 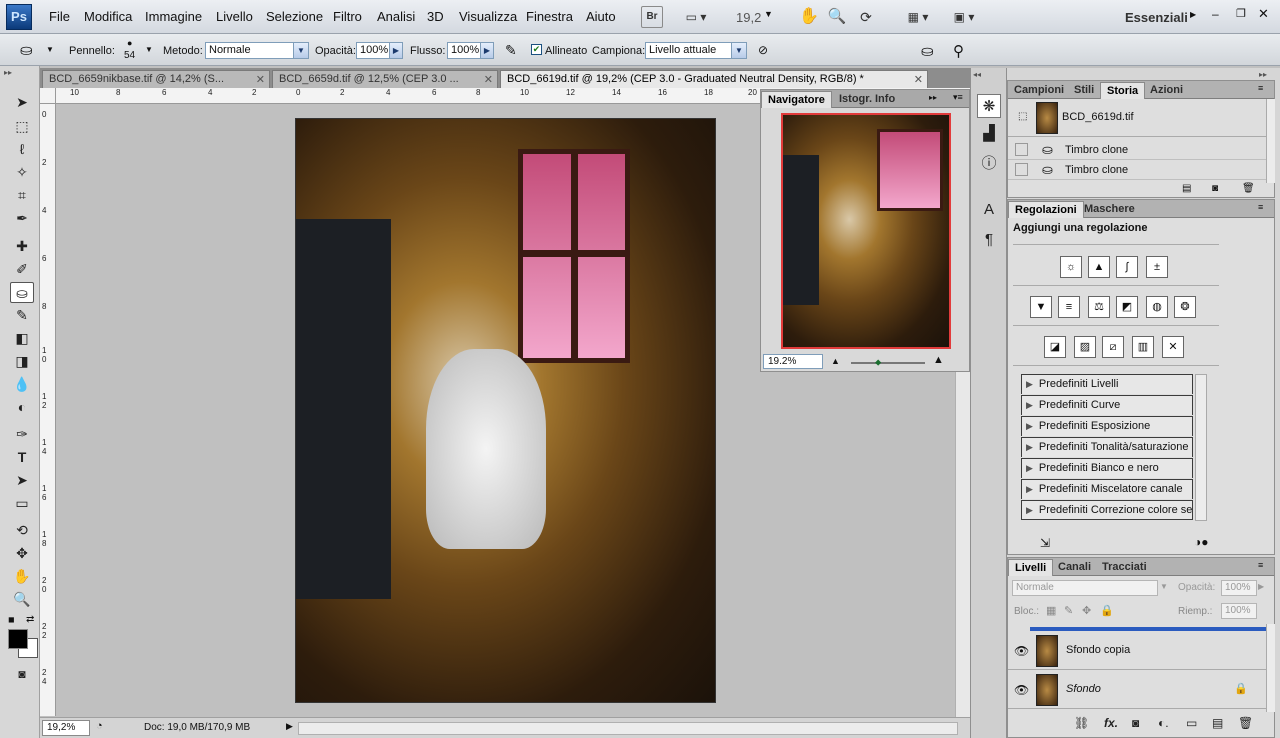 What do you see at coordinates (1084, 90) in the screenshot?
I see `tab-stili: Stili` at bounding box center [1084, 90].